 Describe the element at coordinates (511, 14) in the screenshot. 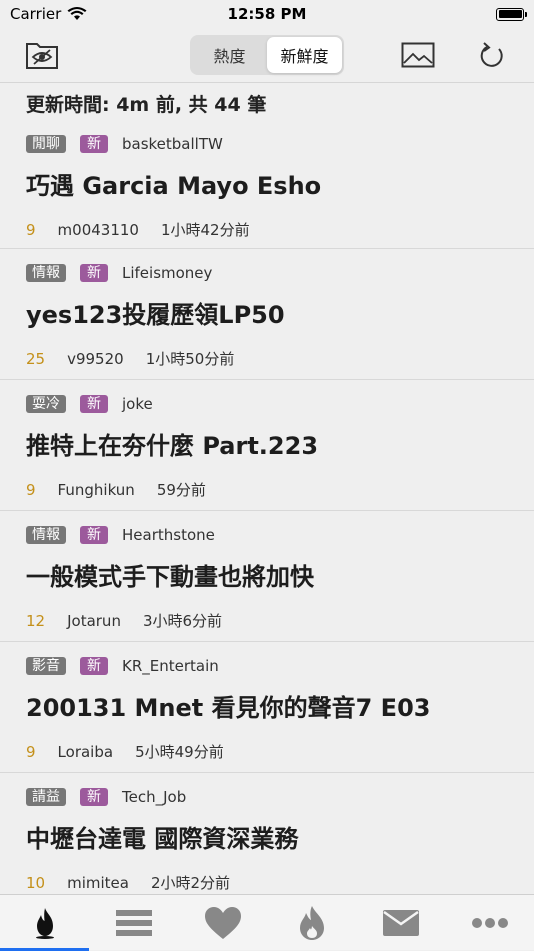

I see `battery-icon` at that location.